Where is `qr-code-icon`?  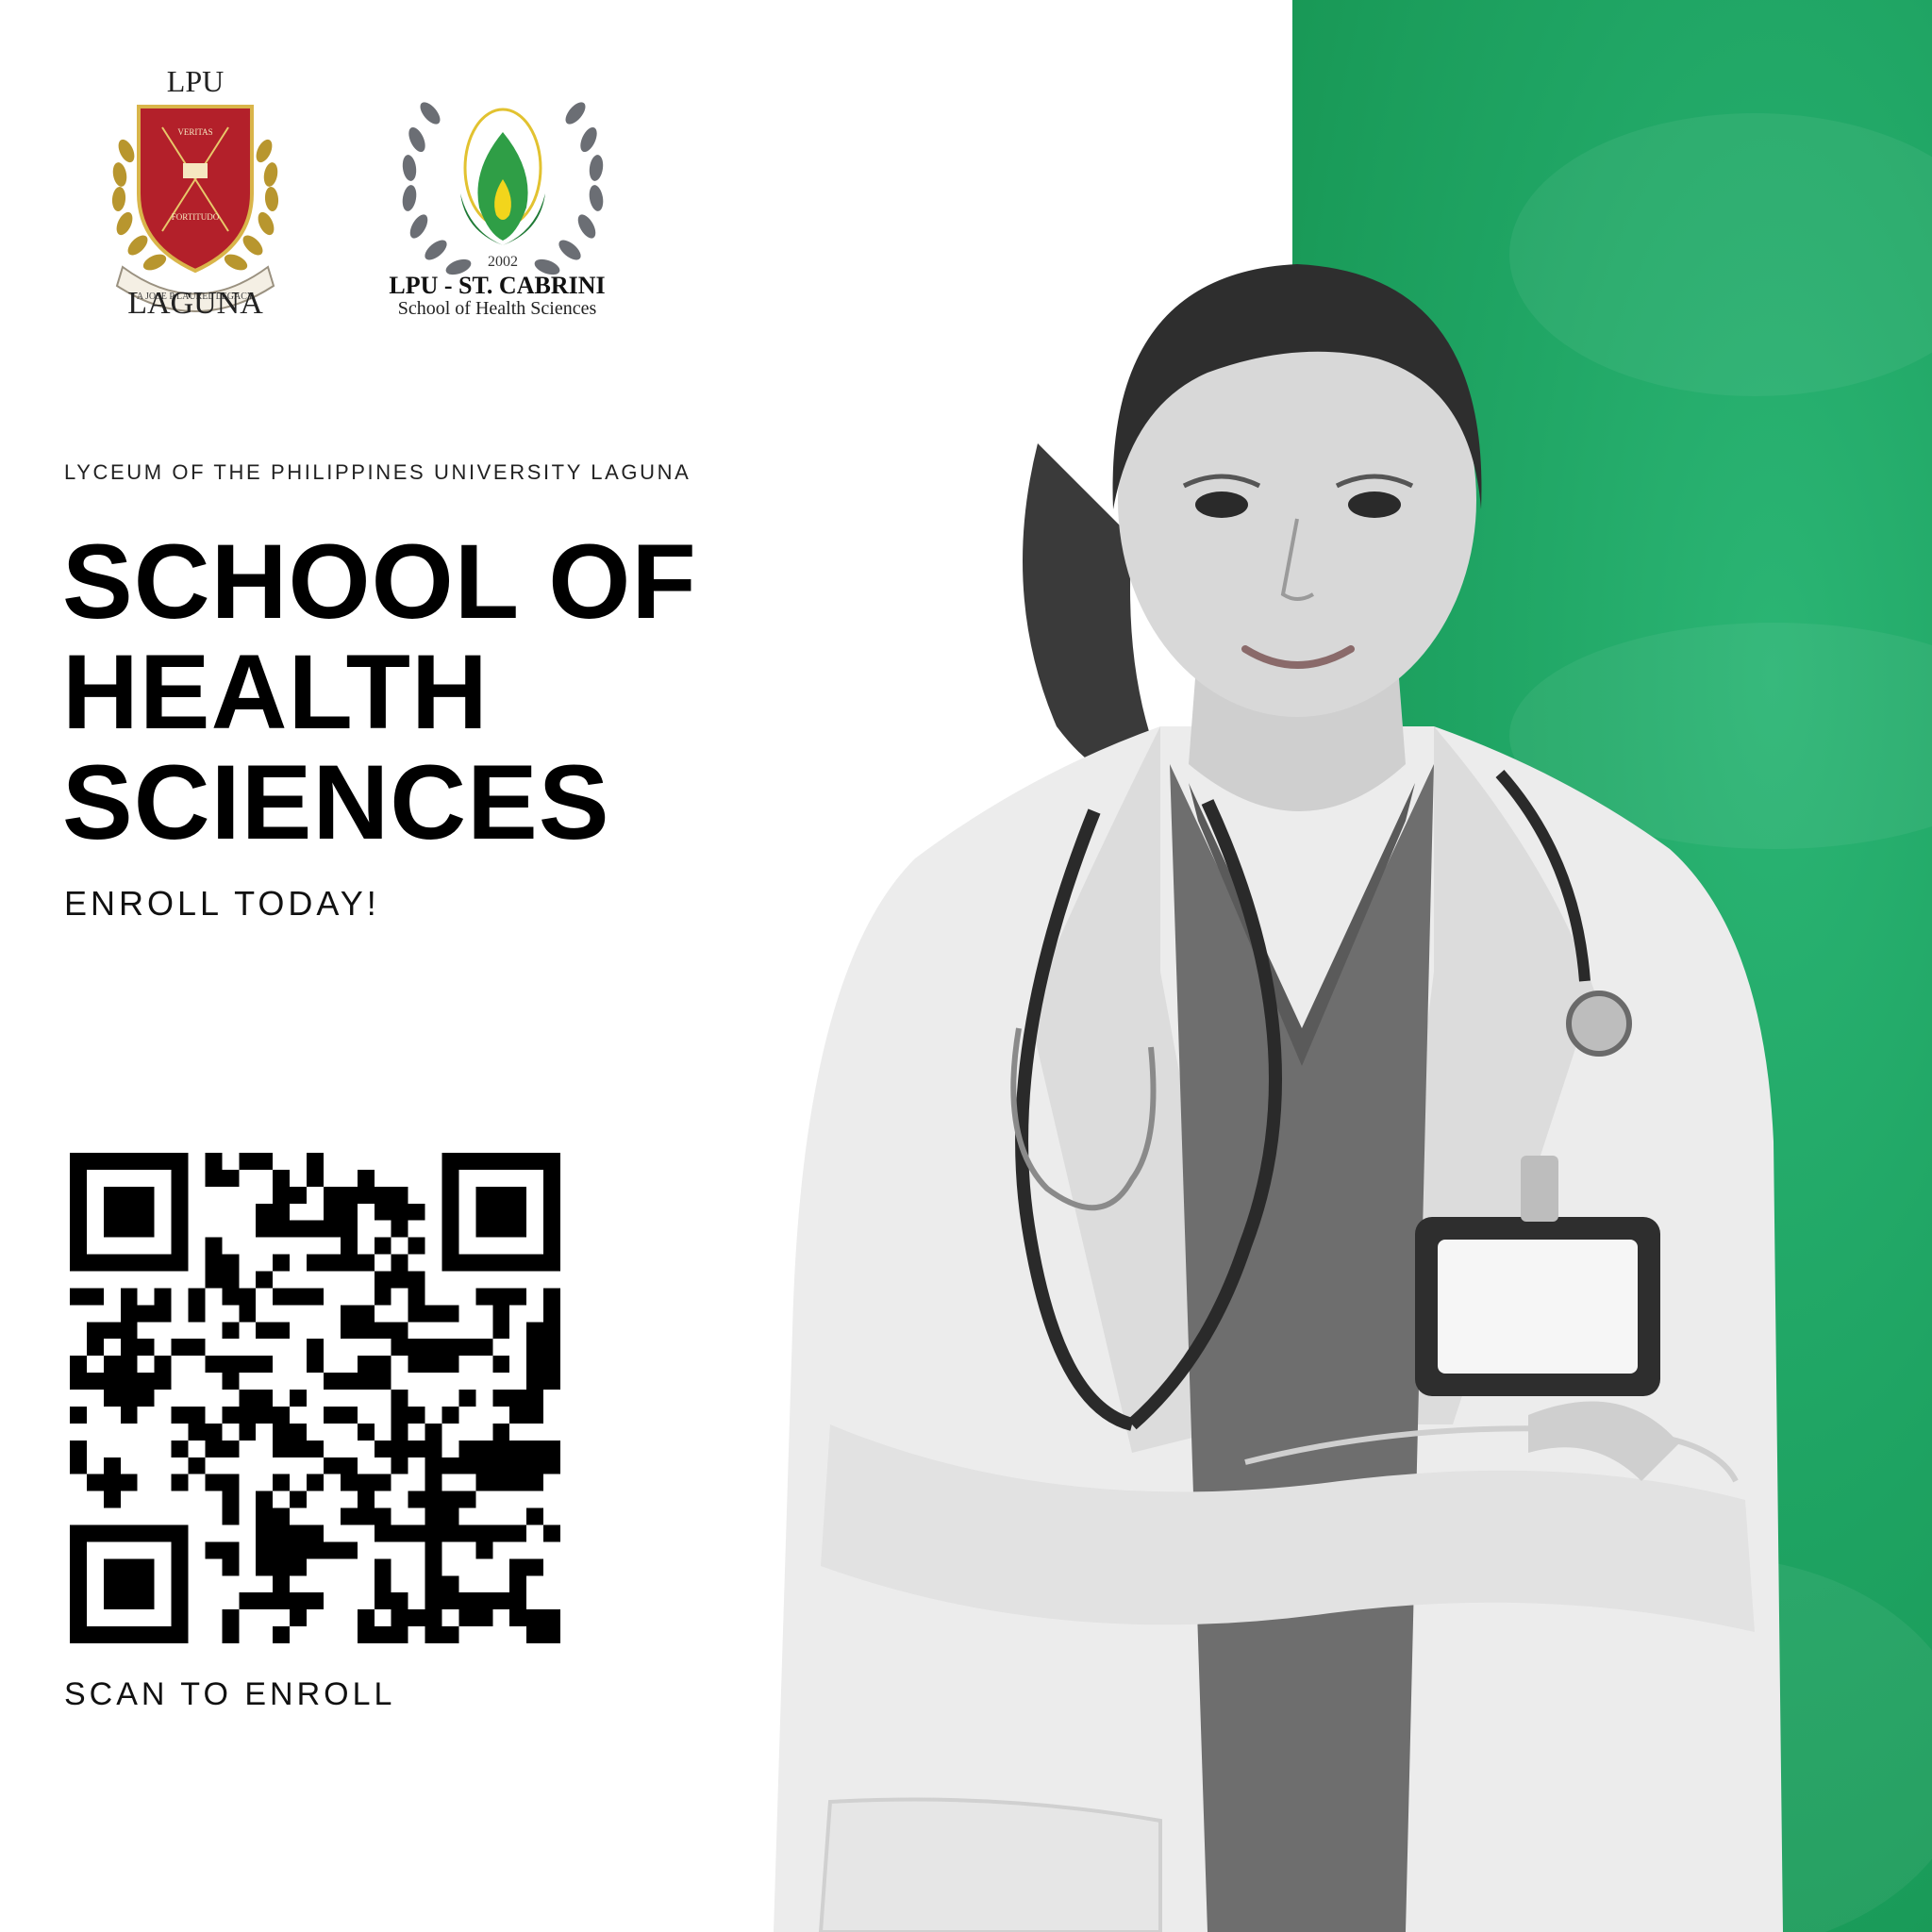 qr-code-icon is located at coordinates (315, 1398).